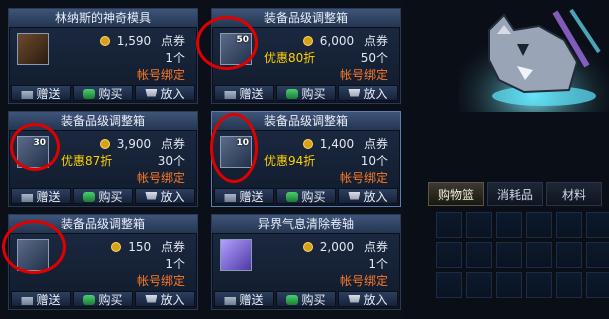 The width and height of the screenshot is (609, 319). What do you see at coordinates (337, 144) in the screenshot?
I see `price-value: 1,400` at bounding box center [337, 144].